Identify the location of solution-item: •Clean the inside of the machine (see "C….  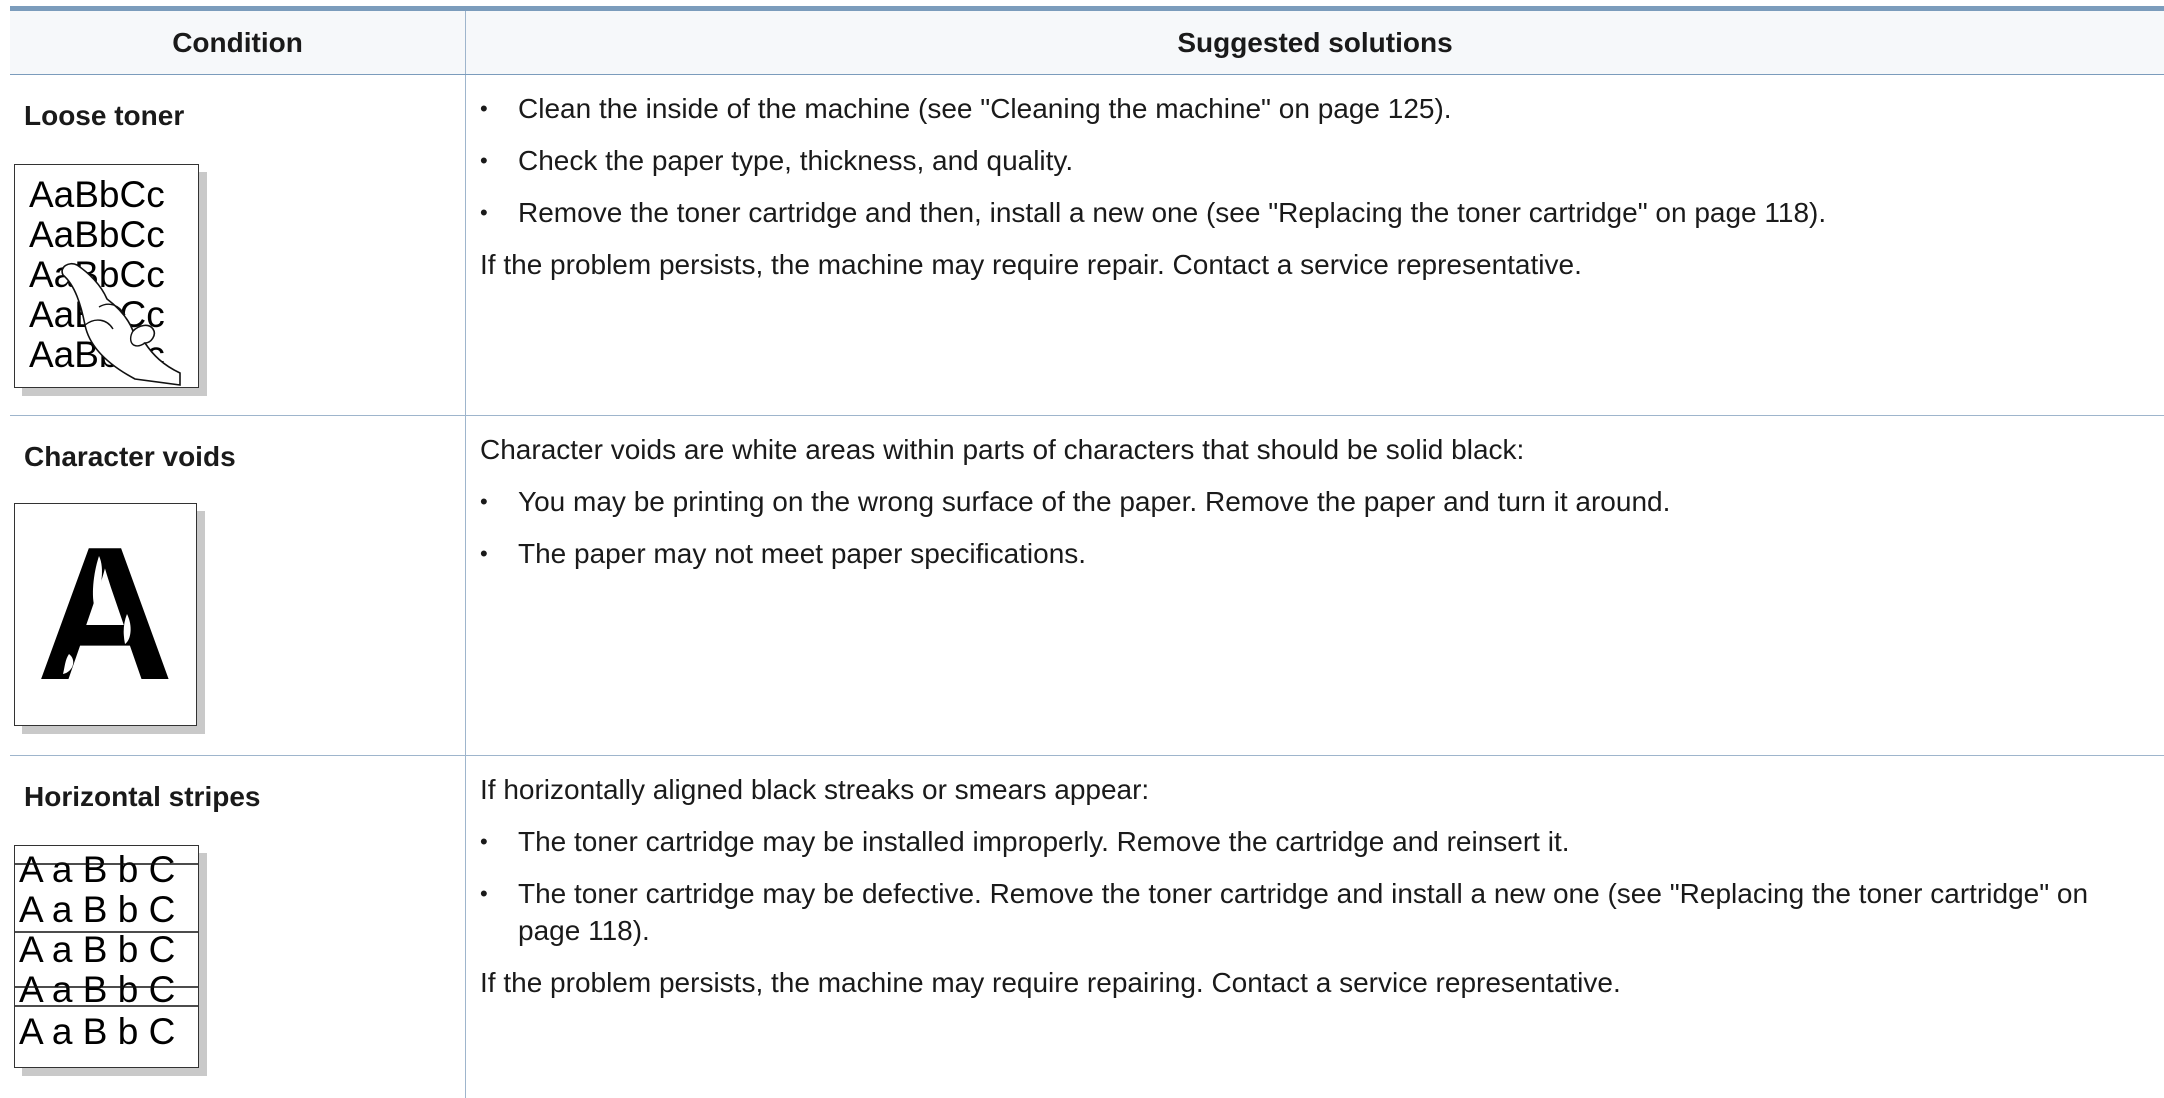
(1321, 108).